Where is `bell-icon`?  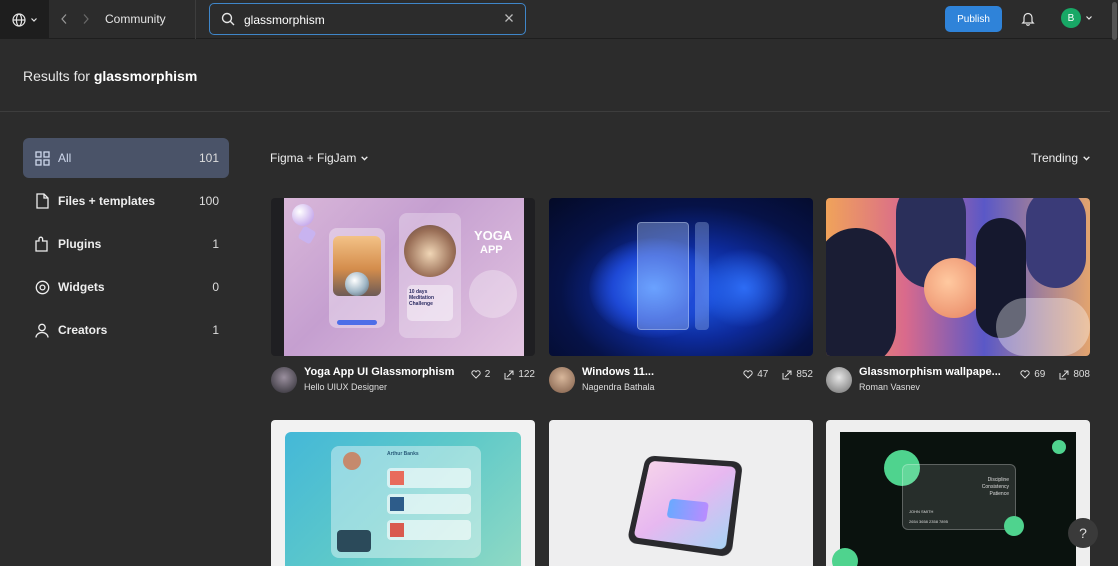
bell-icon is located at coordinates (1028, 19).